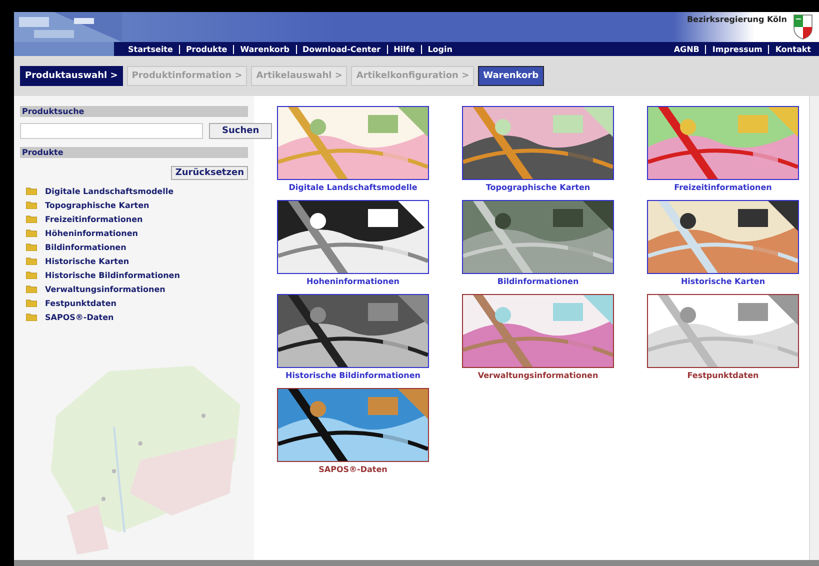 The width and height of the screenshot is (819, 566). What do you see at coordinates (803, 27) in the screenshot?
I see `coat-of-arms-icon` at bounding box center [803, 27].